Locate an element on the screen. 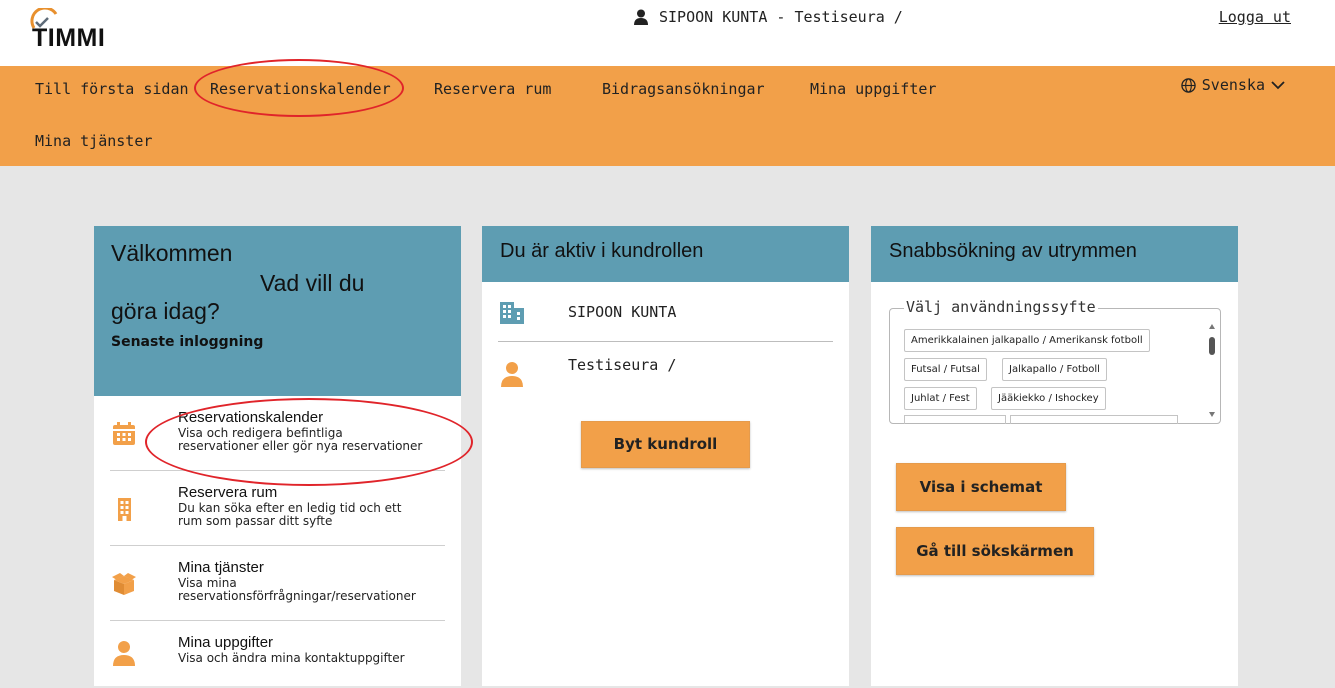 Image resolution: width=1335 pixels, height=688 pixels. user-icon is located at coordinates (641, 17).